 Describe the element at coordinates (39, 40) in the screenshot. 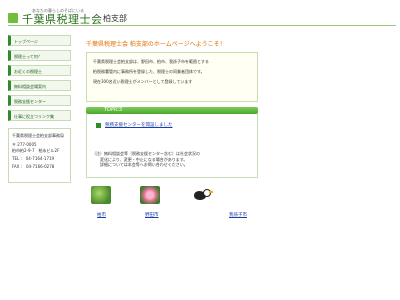

I see `sidebar-item-top: トップページ` at that location.